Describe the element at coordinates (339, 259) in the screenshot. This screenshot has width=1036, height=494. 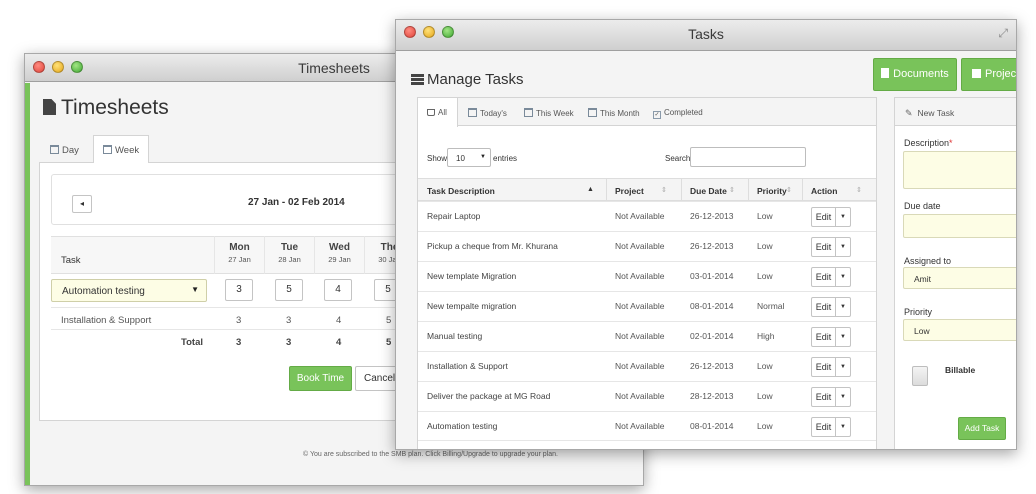
I see `day-date: 29 Jan` at that location.